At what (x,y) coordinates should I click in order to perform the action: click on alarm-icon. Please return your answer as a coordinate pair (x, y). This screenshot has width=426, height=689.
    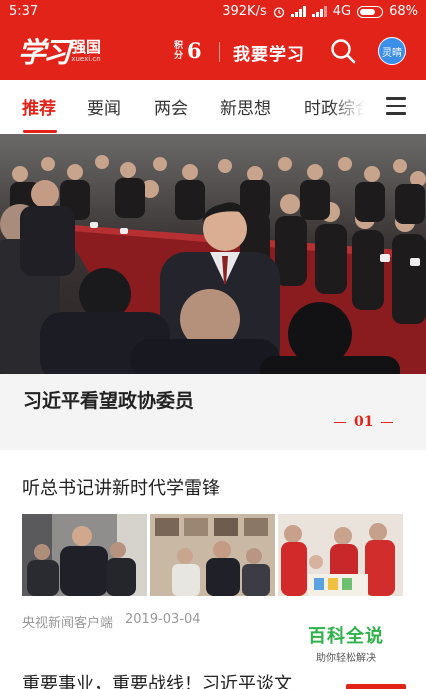
    Looking at the image, I should click on (278, 12).